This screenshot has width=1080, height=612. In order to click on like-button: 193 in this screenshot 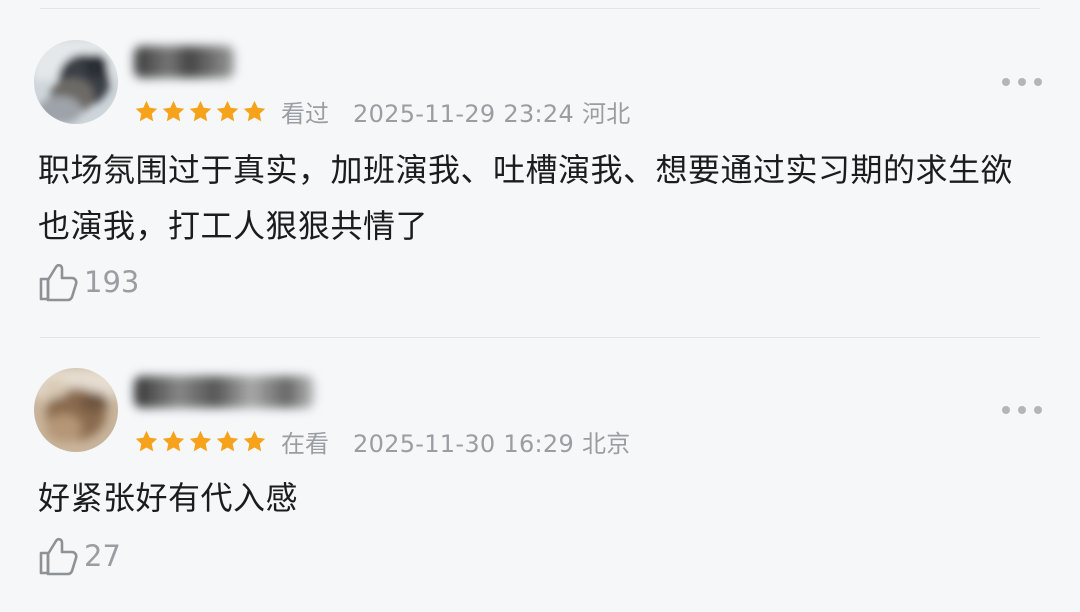, I will do `click(88, 282)`.